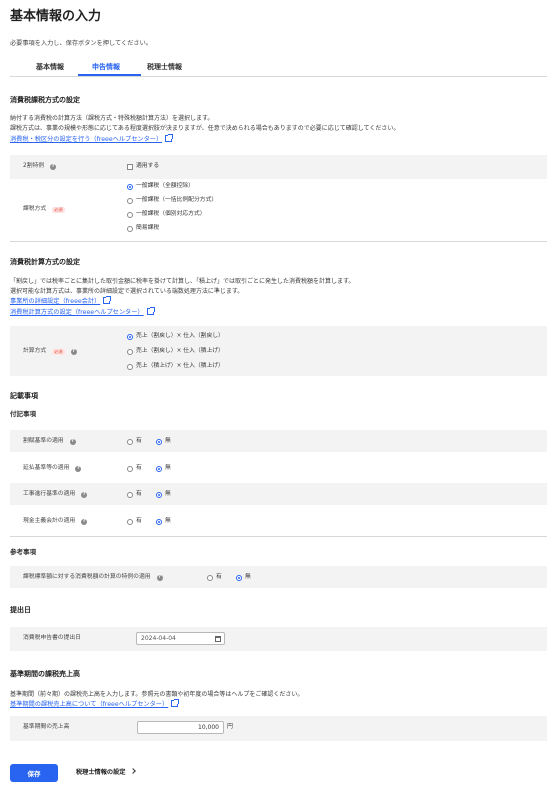 The width and height of the screenshot is (559, 789). What do you see at coordinates (45, 674) in the screenshot?
I see `base-period-heading: 基準期間の課税売上高` at bounding box center [45, 674].